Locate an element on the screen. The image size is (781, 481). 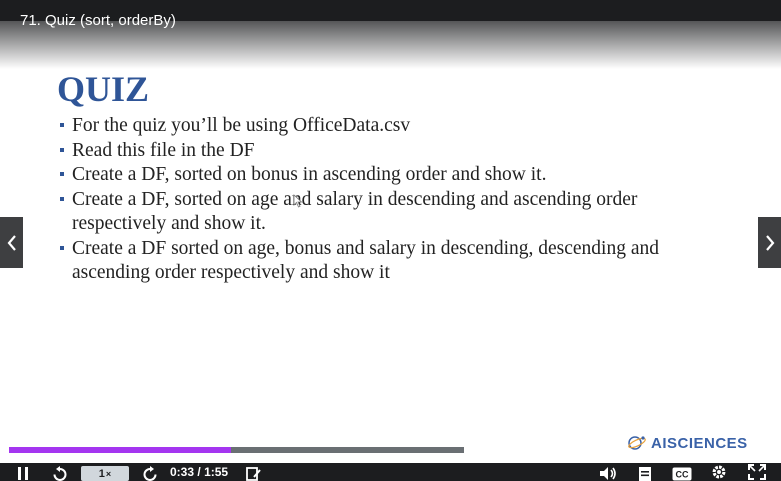
playback-speed-button: 1 × is located at coordinates (105, 473).